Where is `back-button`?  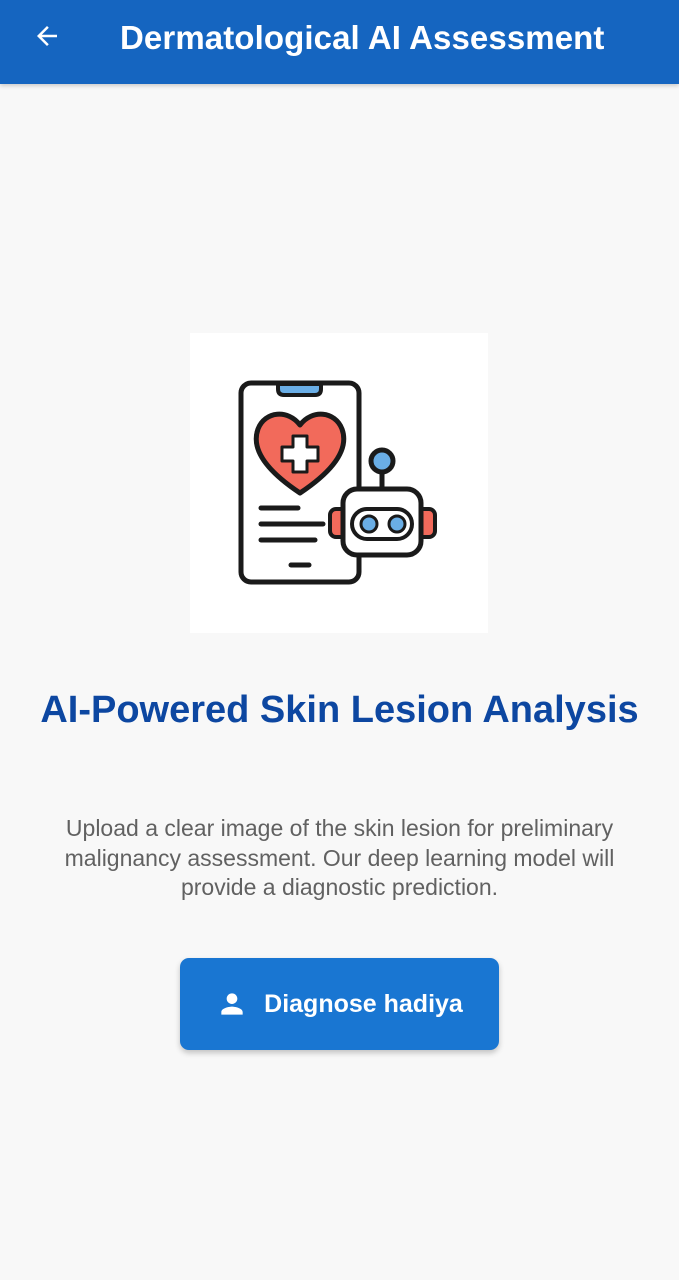
back-button is located at coordinates (47, 38).